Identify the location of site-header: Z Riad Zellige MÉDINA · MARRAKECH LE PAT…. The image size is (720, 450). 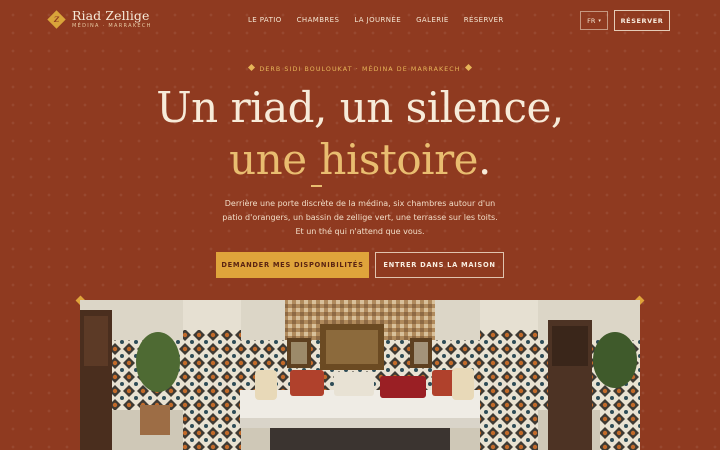
(360, 21).